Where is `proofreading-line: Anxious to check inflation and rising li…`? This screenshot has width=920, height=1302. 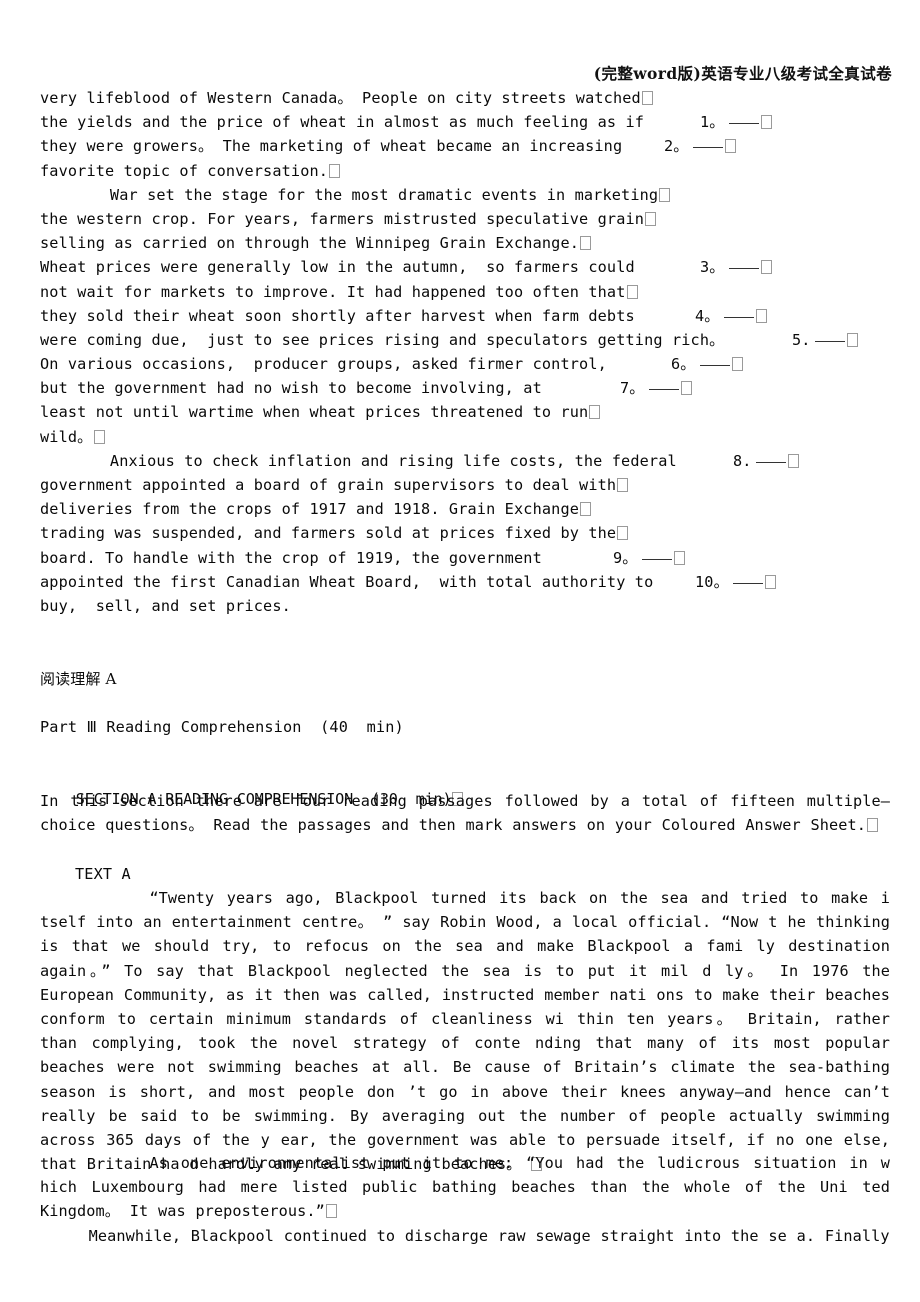 proofreading-line: Anxious to check inflation and rising li… is located at coordinates (465, 461).